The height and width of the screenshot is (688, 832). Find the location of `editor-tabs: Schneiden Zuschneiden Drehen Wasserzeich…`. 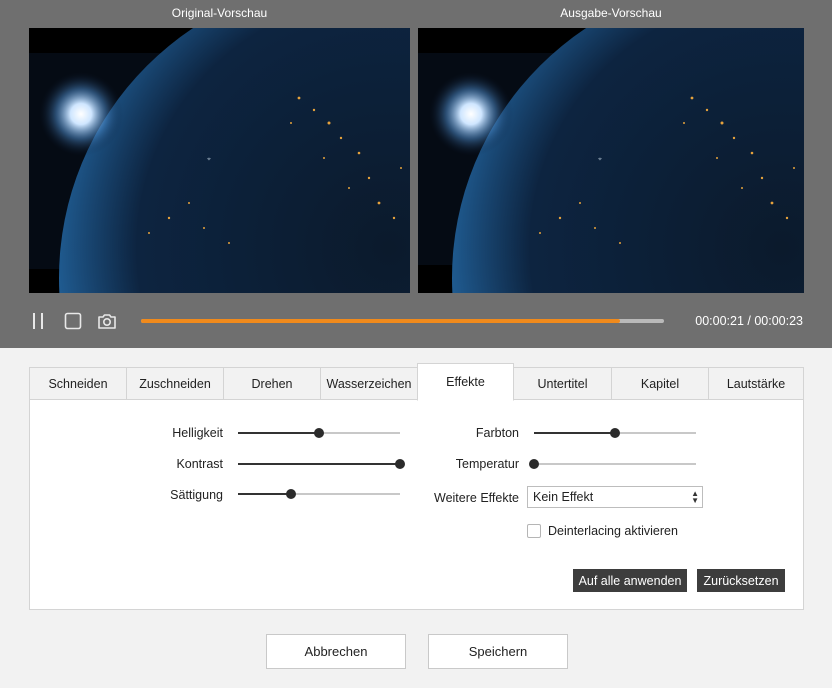

editor-tabs: Schneiden Zuschneiden Drehen Wasserzeich… is located at coordinates (416, 382).